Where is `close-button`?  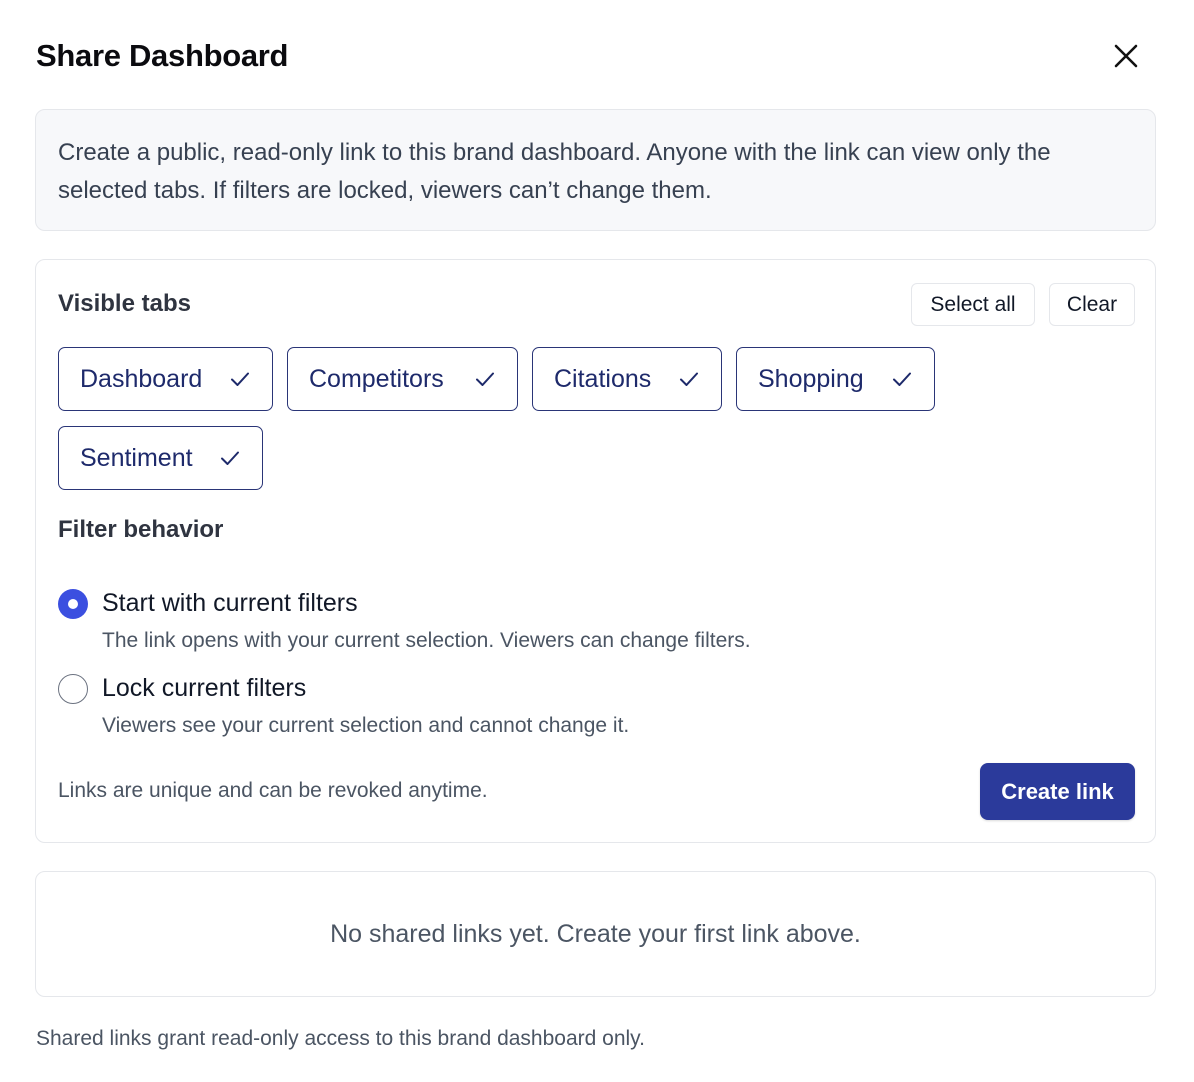 close-button is located at coordinates (1126, 56).